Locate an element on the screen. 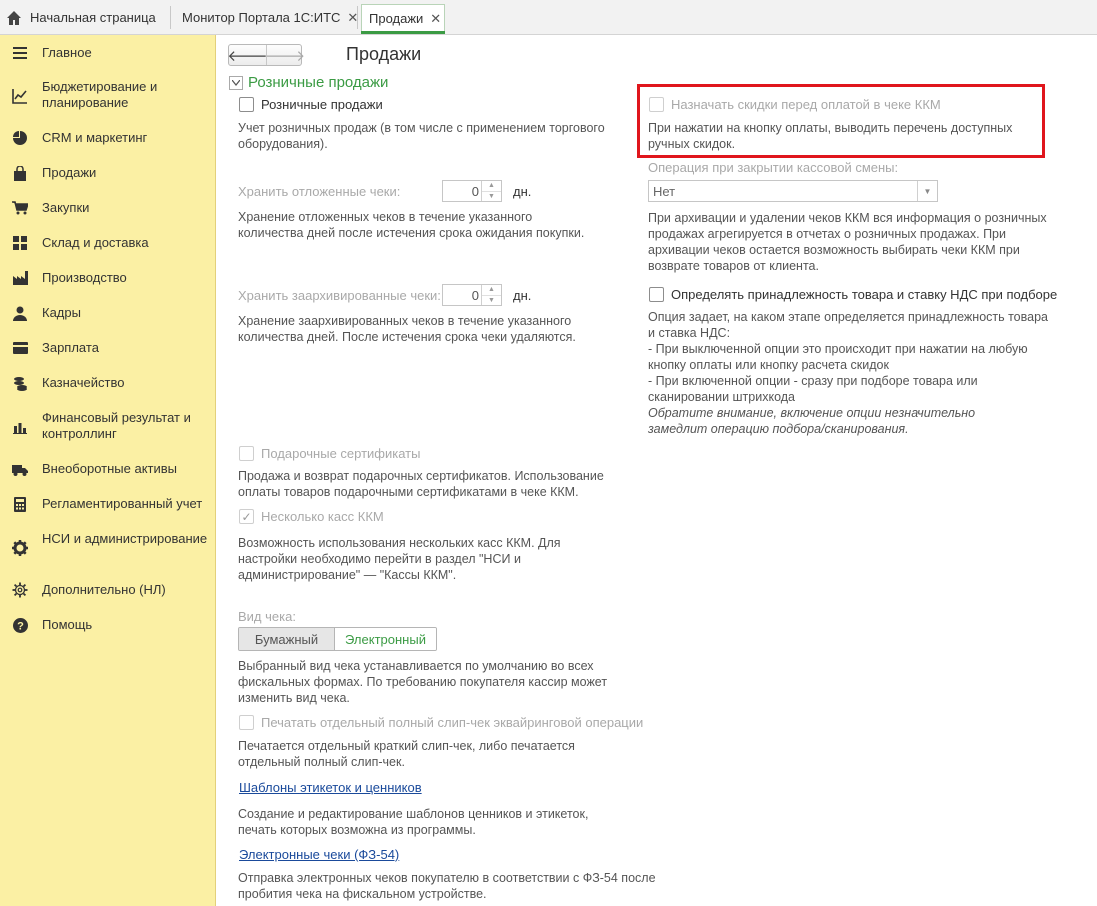 The height and width of the screenshot is (906, 1097). help-icon: ? is located at coordinates (20, 625).